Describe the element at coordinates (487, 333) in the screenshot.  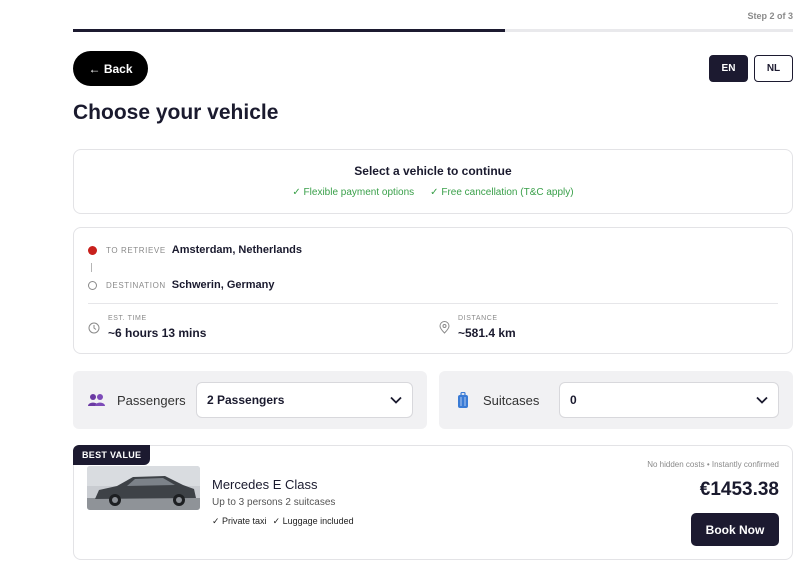
I see `distance-value: ~581.4 km` at that location.